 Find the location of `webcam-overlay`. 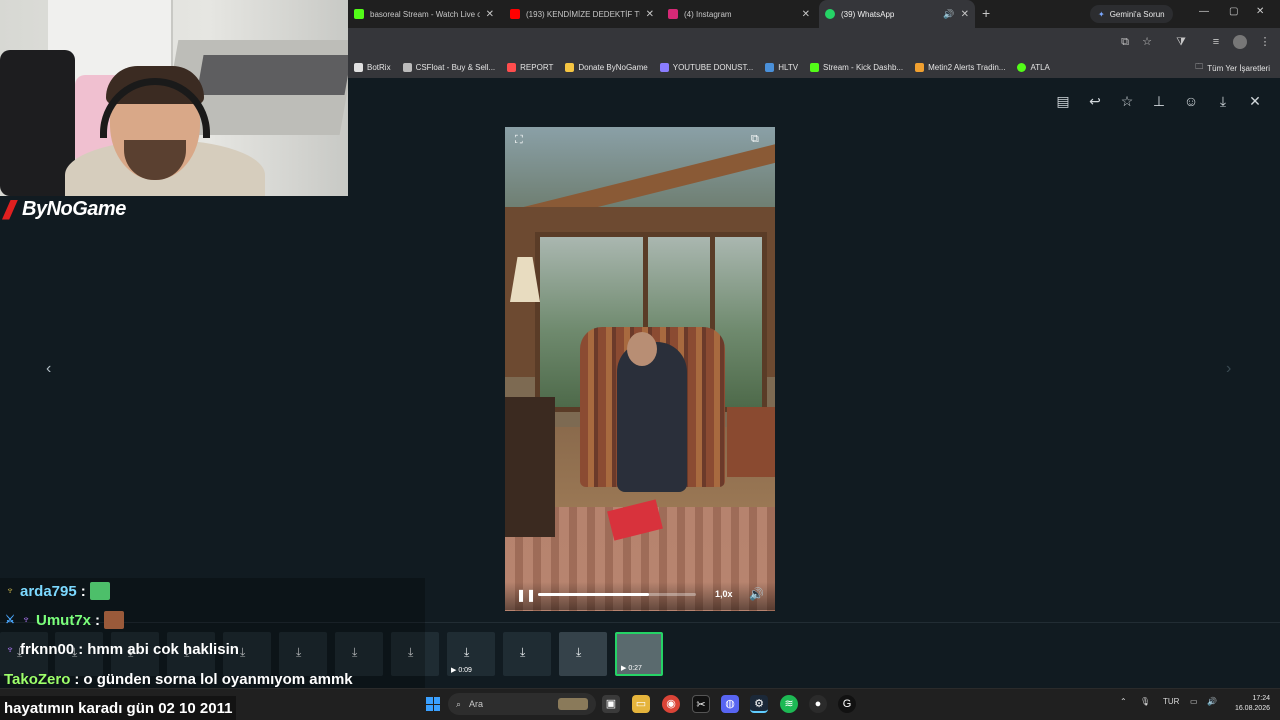

webcam-overlay is located at coordinates (174, 98).